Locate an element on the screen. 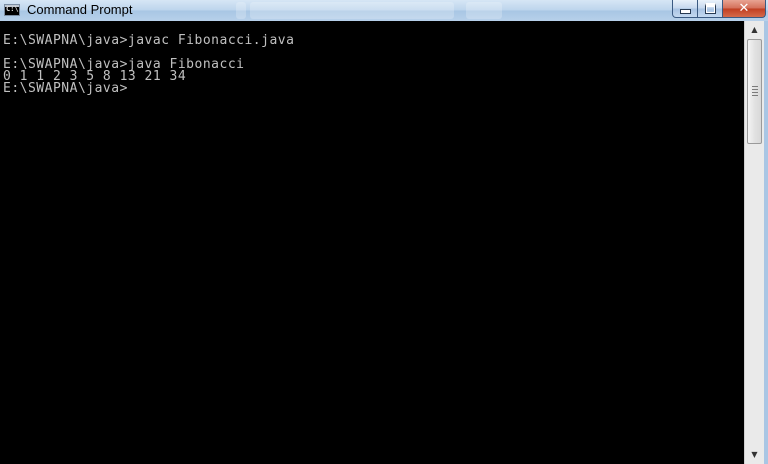 The height and width of the screenshot is (464, 768). console-line: E:\SWAPNA\java> is located at coordinates (65, 88).